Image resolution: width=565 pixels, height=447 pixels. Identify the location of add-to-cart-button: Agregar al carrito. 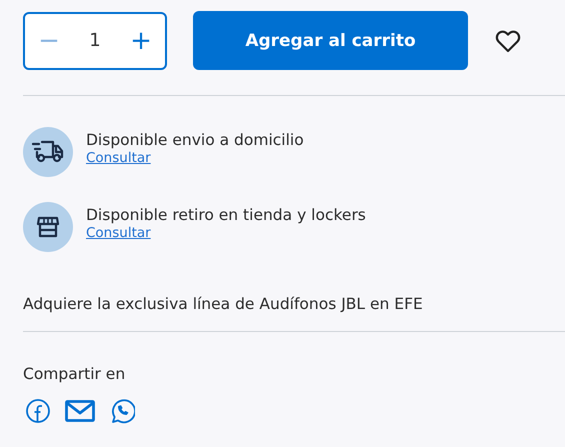
(330, 40).